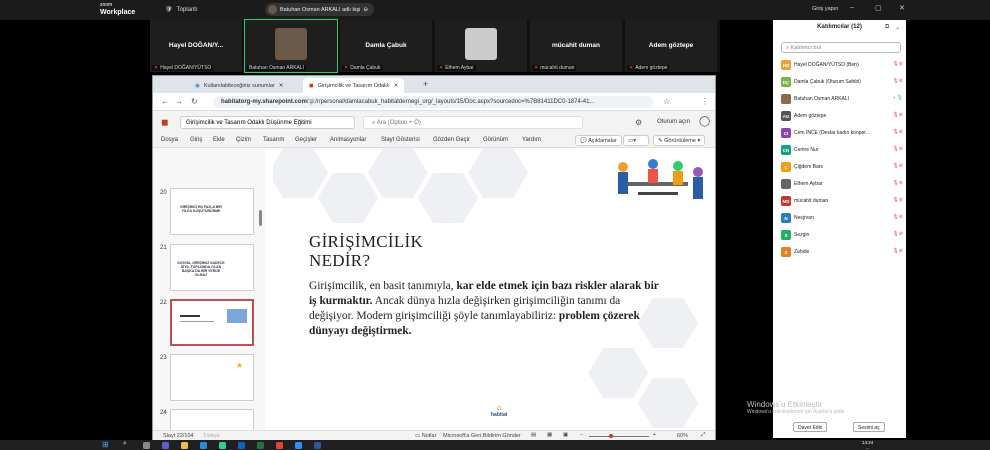 The image size is (990, 450). What do you see at coordinates (203, 445) in the screenshot?
I see `edge-icon` at bounding box center [203, 445].